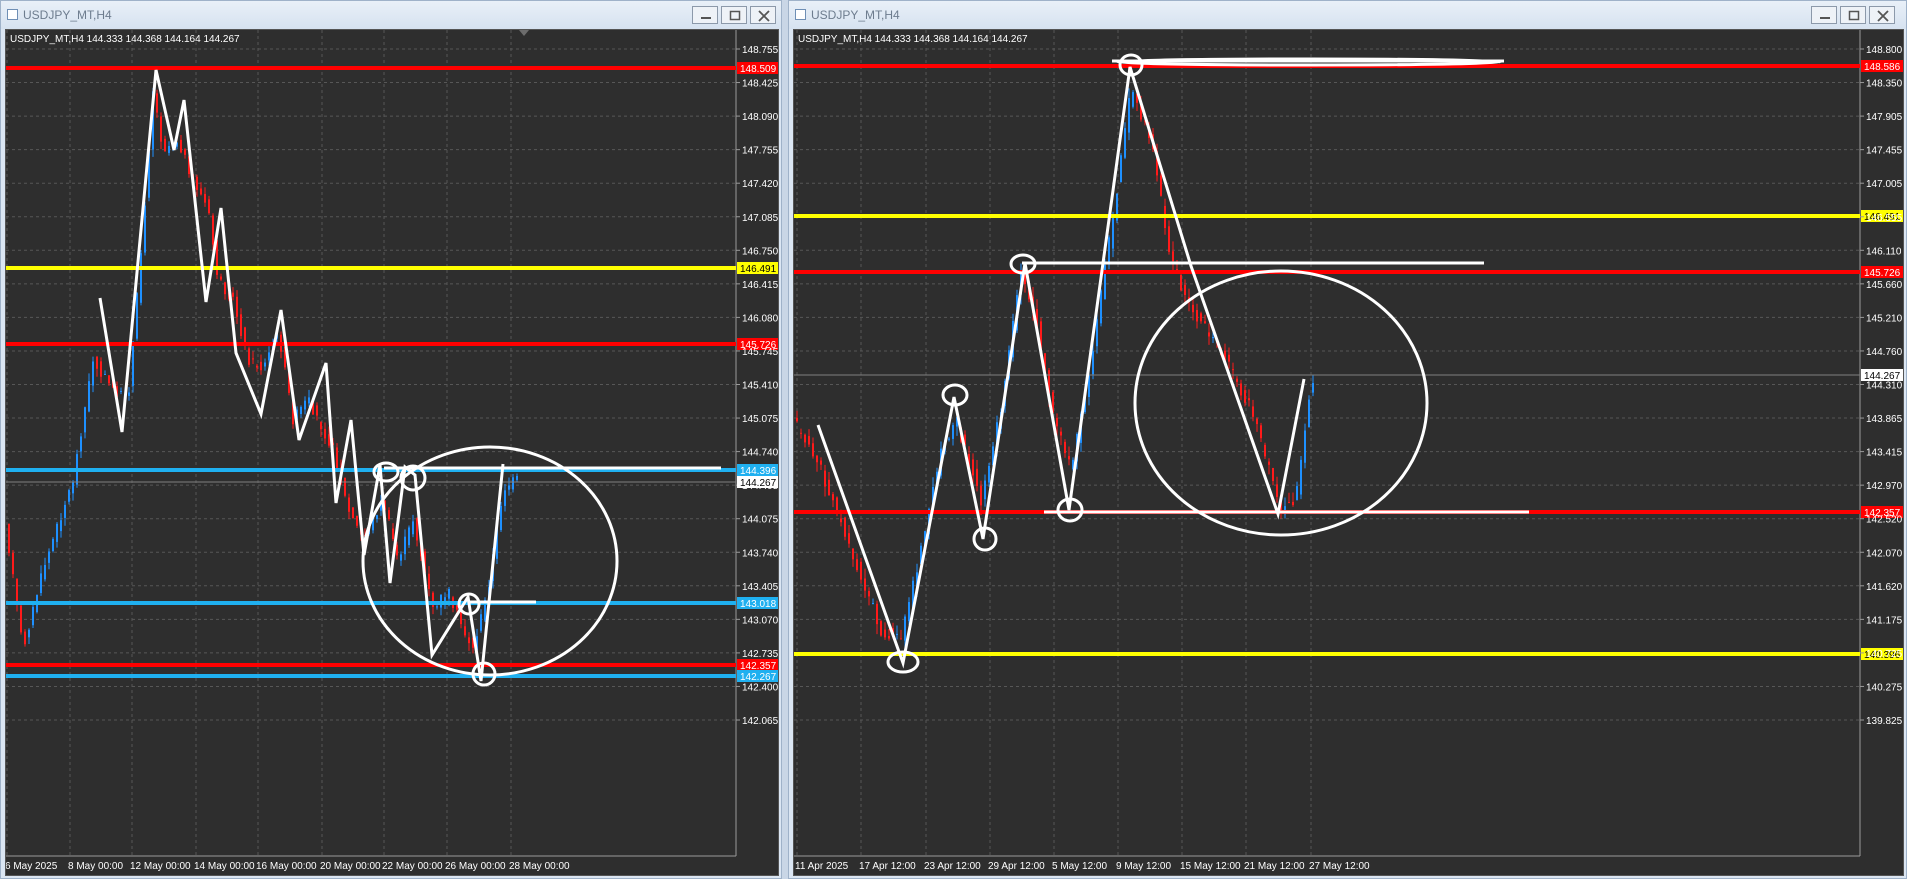 The width and height of the screenshot is (1907, 879). What do you see at coordinates (475, 866) in the screenshot?
I see `time-tick-label: 26 May 00:00` at bounding box center [475, 866].